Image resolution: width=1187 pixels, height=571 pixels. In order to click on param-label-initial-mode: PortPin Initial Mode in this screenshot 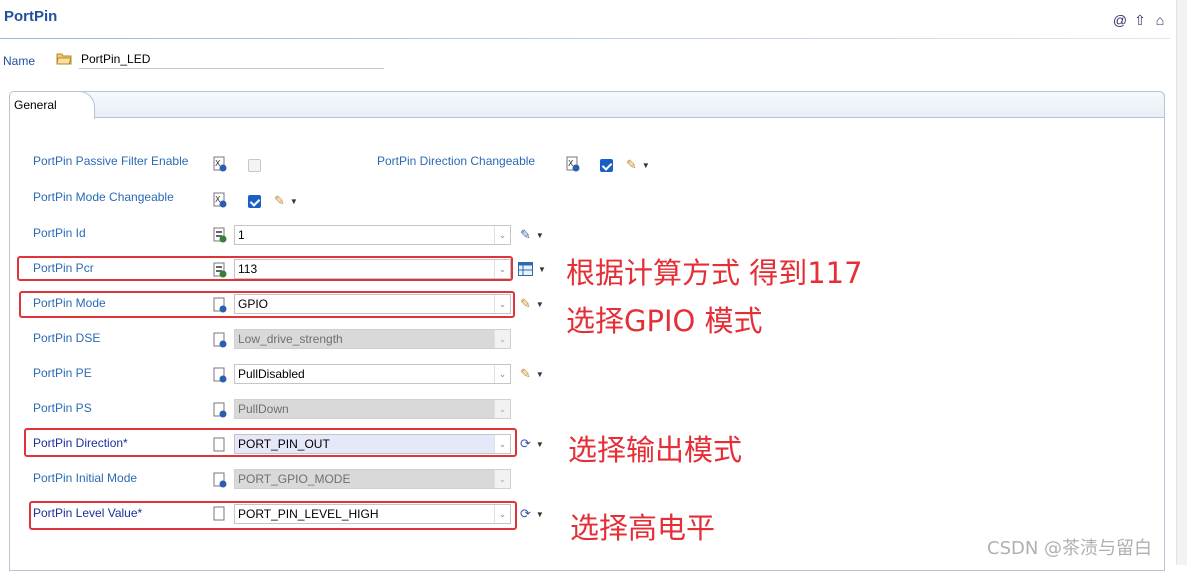, I will do `click(85, 478)`.